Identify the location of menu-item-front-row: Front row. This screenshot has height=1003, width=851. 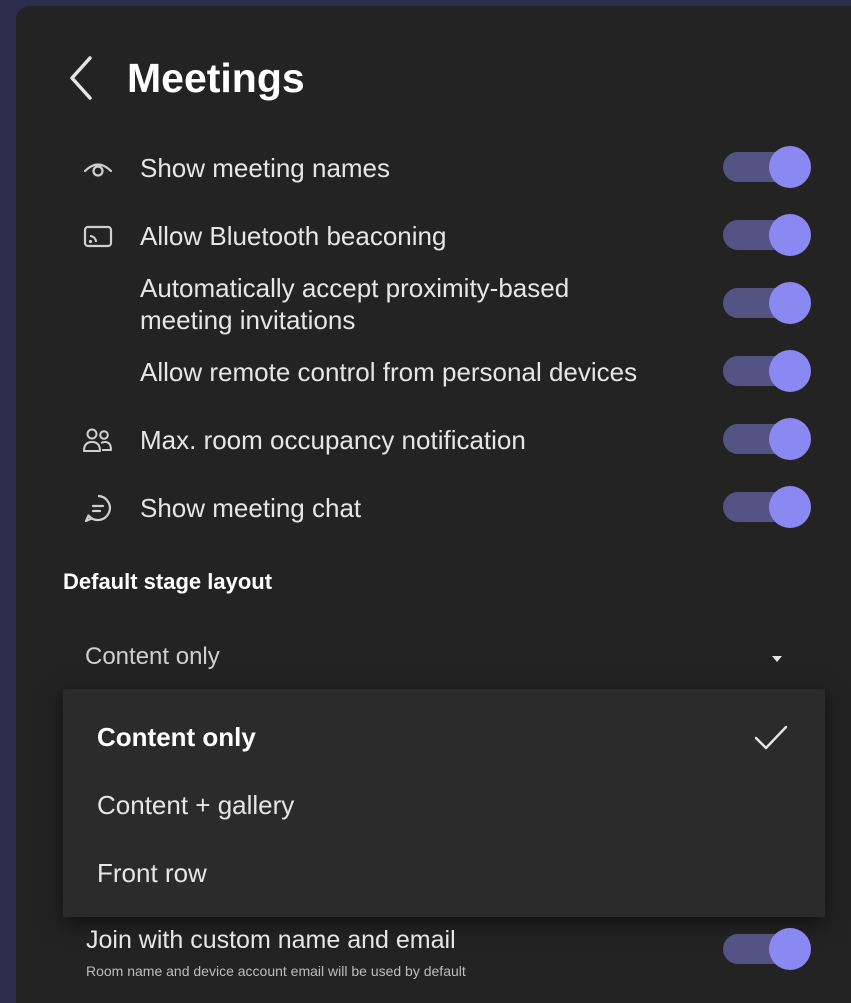
(444, 873).